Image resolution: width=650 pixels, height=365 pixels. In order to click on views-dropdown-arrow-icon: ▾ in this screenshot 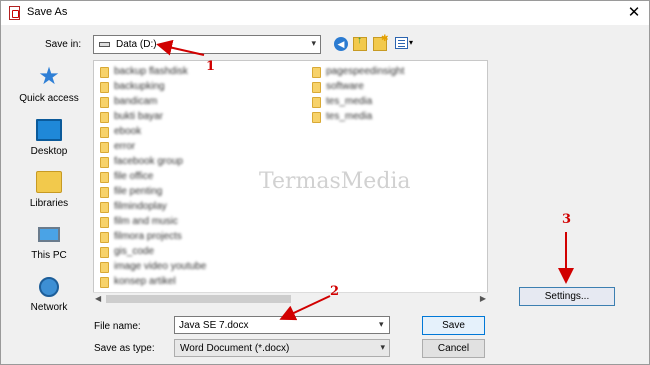, I will do `click(411, 42)`.